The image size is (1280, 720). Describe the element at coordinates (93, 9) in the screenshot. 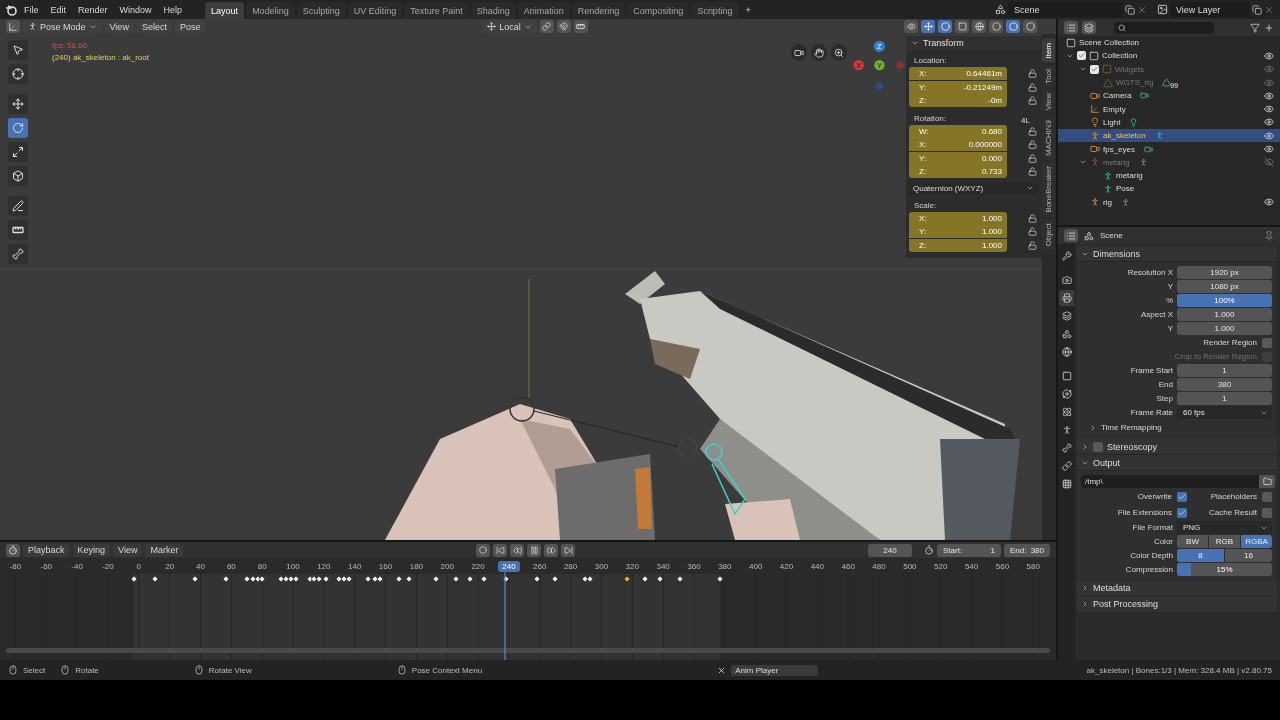

I see `menu-item: Render` at that location.